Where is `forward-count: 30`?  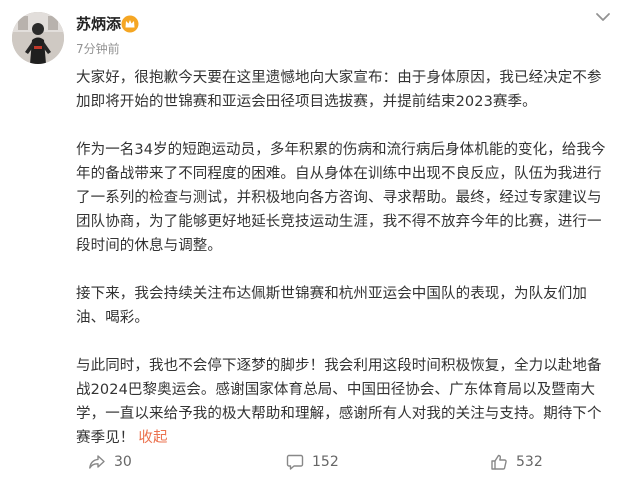 forward-count: 30 is located at coordinates (123, 462).